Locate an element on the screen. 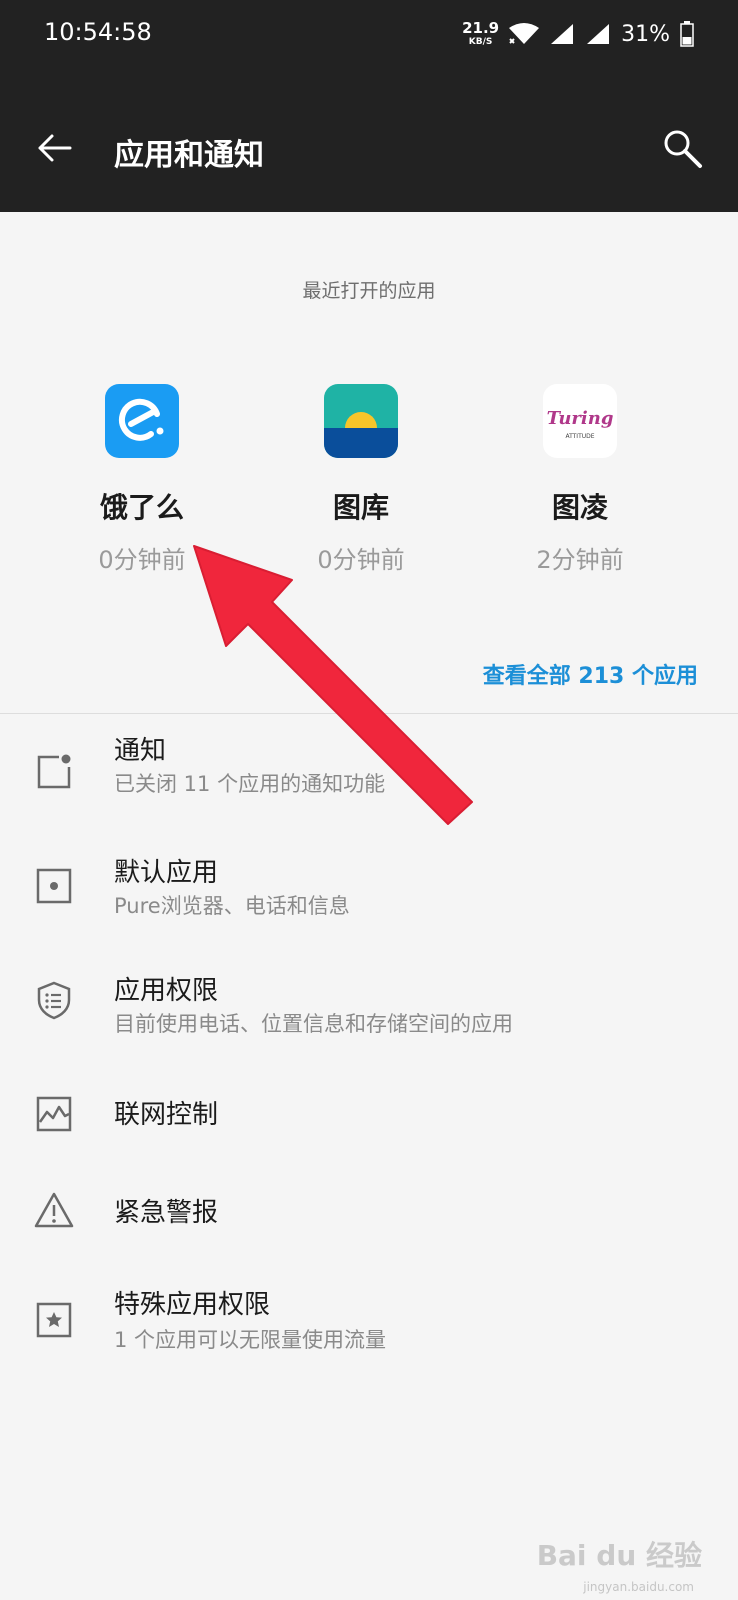 This screenshot has width=738, height=1600. battery-icon is located at coordinates (687, 34).